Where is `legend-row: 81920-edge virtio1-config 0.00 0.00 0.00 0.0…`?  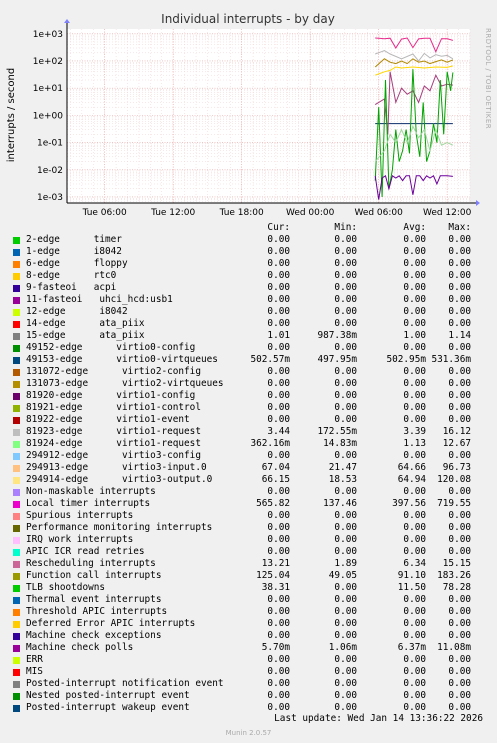
legend-row: 81920-edge virtio1-config 0.00 0.00 0.00 0.0… is located at coordinates (248, 396).